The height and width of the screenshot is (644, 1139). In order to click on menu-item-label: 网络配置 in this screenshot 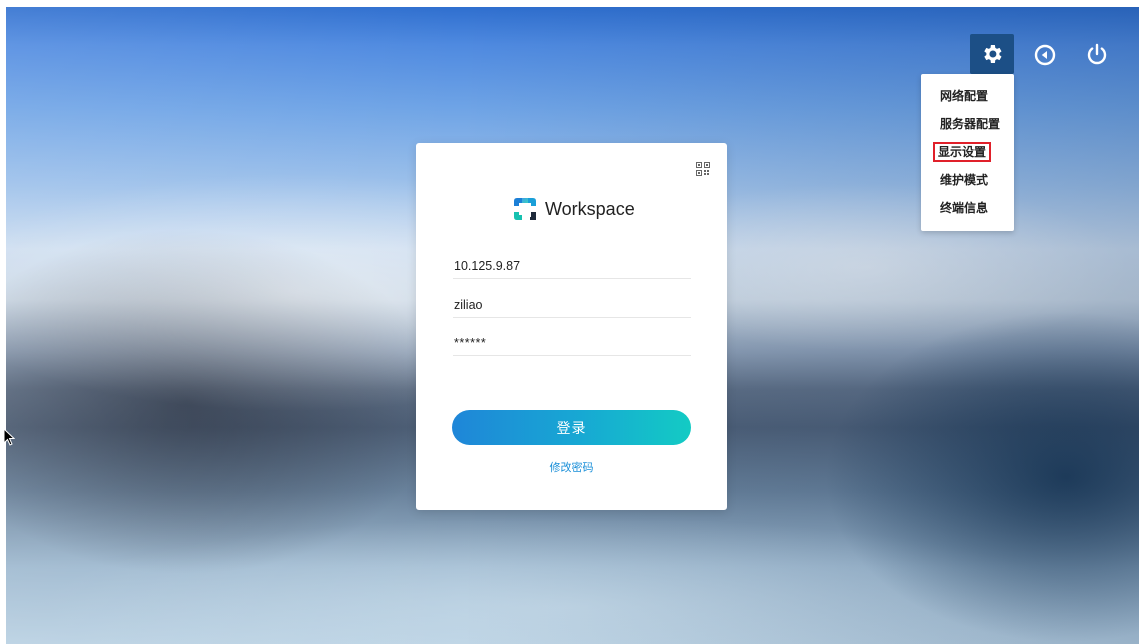, I will do `click(964, 96)`.